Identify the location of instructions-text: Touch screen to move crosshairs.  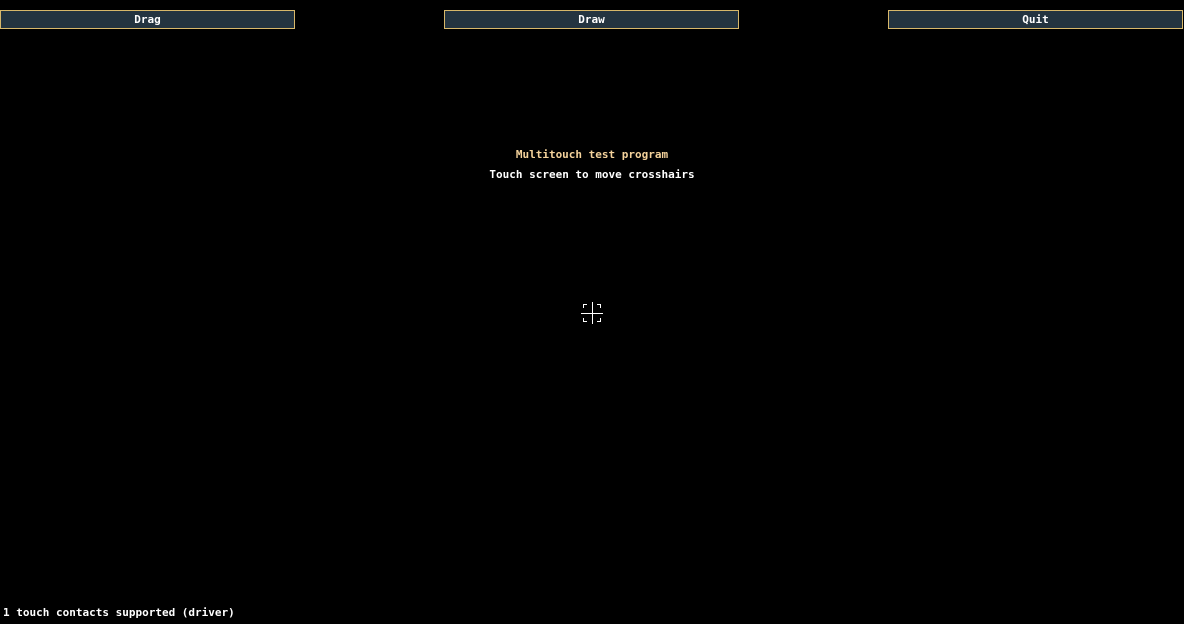
(592, 174).